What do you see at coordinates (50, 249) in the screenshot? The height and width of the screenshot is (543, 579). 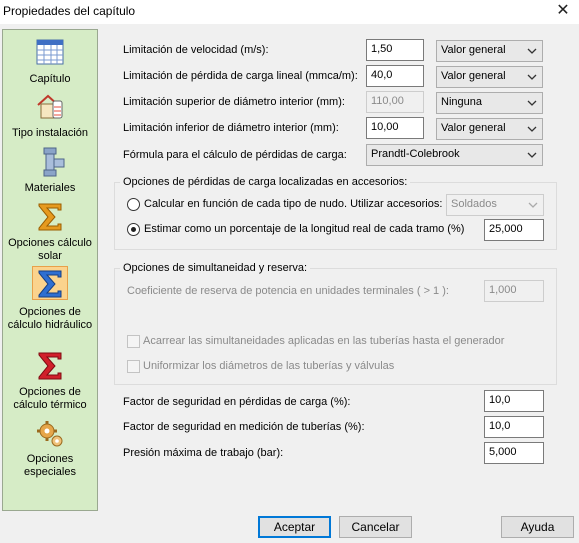 I see `sidebar-item-label: Opciones cálculo solar` at bounding box center [50, 249].